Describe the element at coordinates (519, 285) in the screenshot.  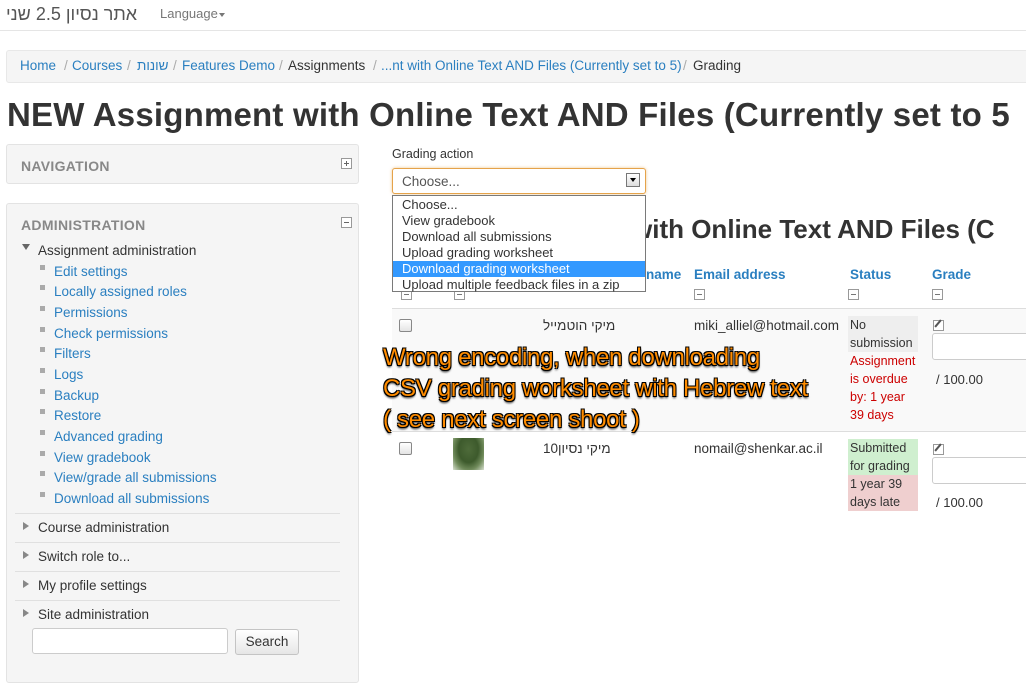
I see `option-upload-feedback-zip: Upload multiple feedback files in a zip` at that location.